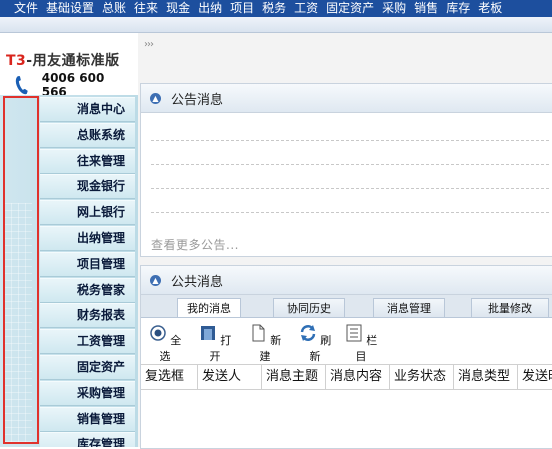 Image resolution: width=552 pixels, height=449 pixels. What do you see at coordinates (265, 344) in the screenshot?
I see `new-button: 新建` at bounding box center [265, 344].